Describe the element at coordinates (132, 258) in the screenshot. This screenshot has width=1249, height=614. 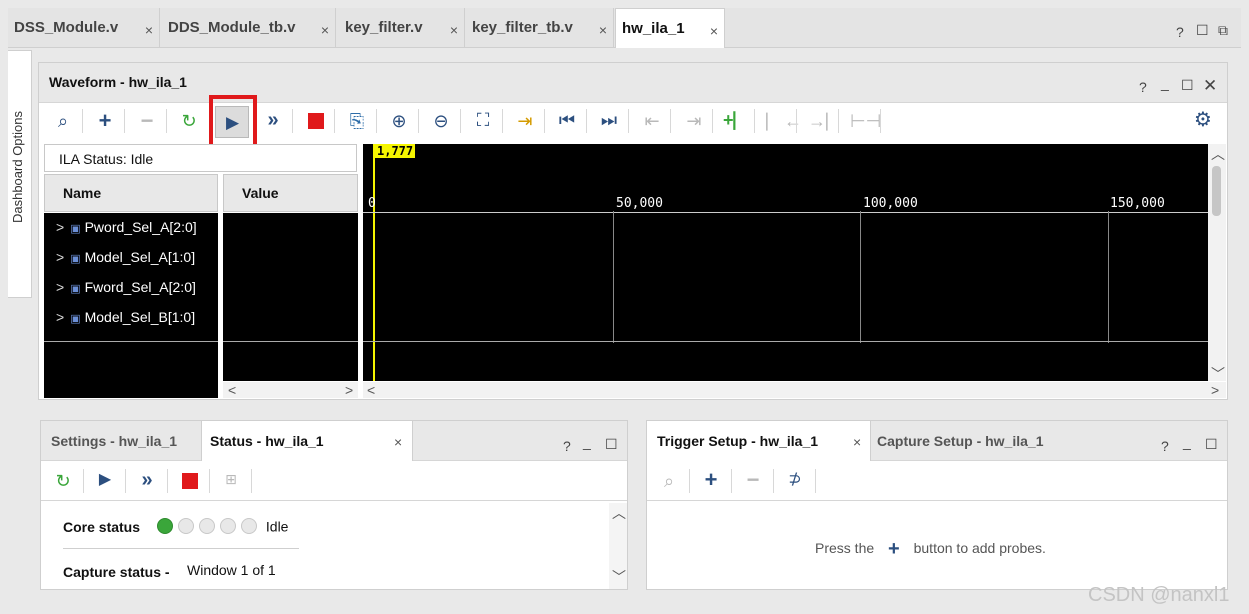
I see `signal-row: > ▣ Model_Sel_A[1:0]` at that location.